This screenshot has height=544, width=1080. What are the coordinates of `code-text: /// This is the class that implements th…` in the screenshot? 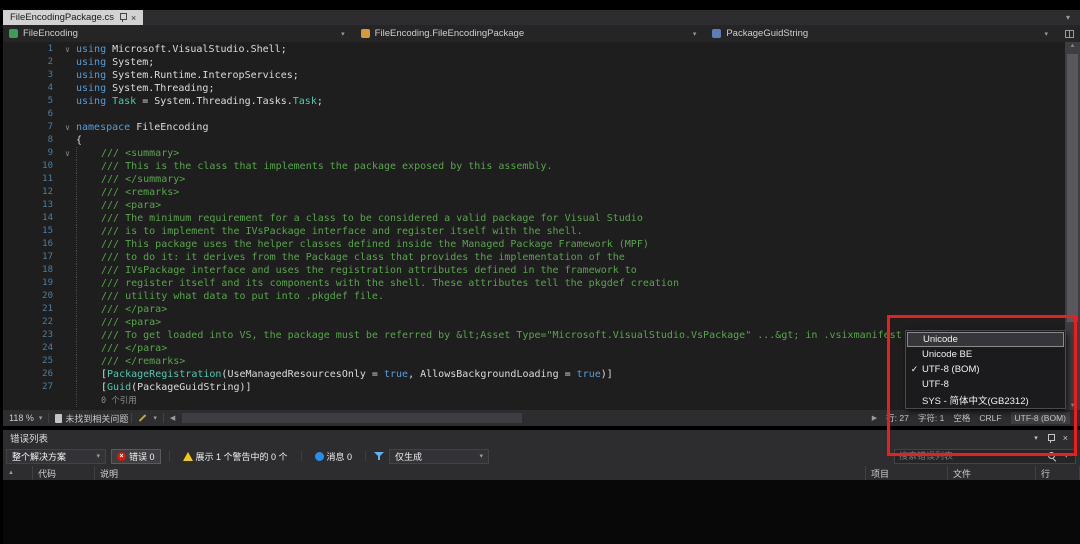 It's located at (314, 166).